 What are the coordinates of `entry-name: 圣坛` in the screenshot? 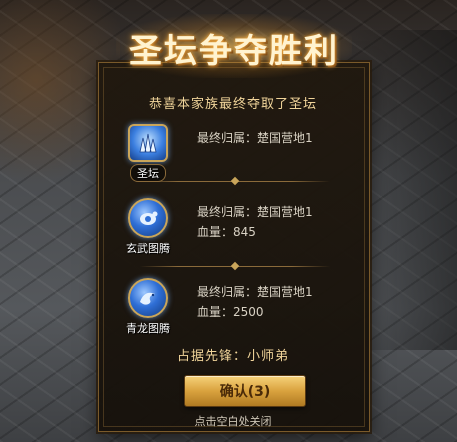 It's located at (148, 173).